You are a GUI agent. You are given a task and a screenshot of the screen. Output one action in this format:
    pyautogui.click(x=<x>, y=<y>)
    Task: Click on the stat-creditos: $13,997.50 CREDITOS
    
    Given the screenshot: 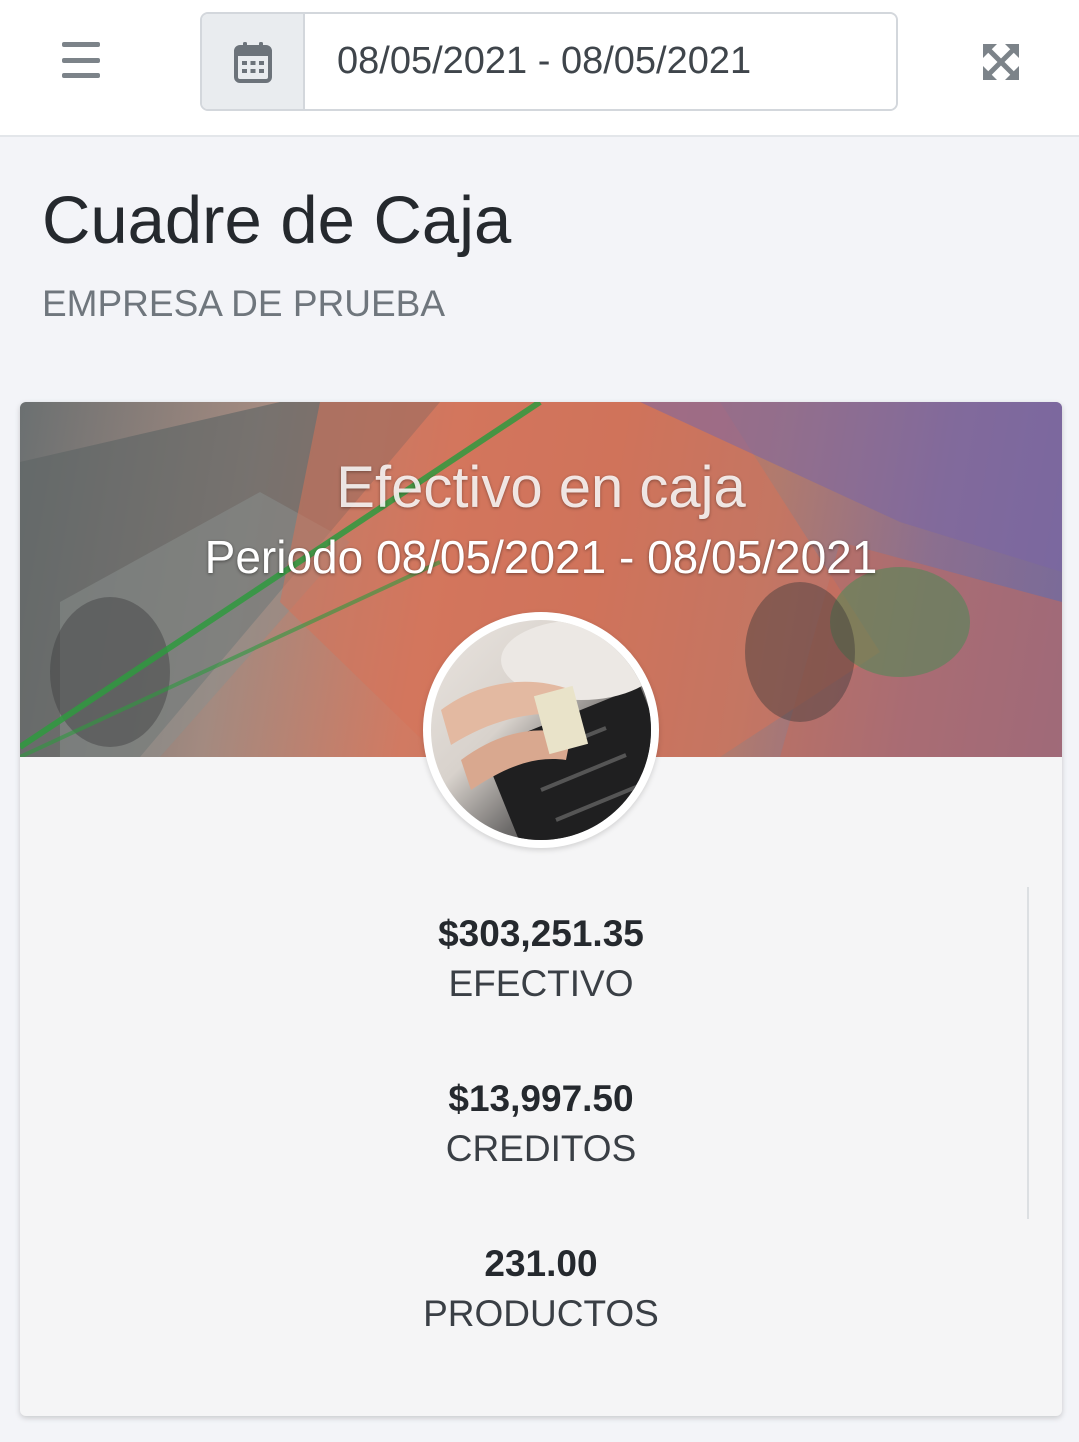 What is the action you would take?
    pyautogui.click(x=541, y=1159)
    